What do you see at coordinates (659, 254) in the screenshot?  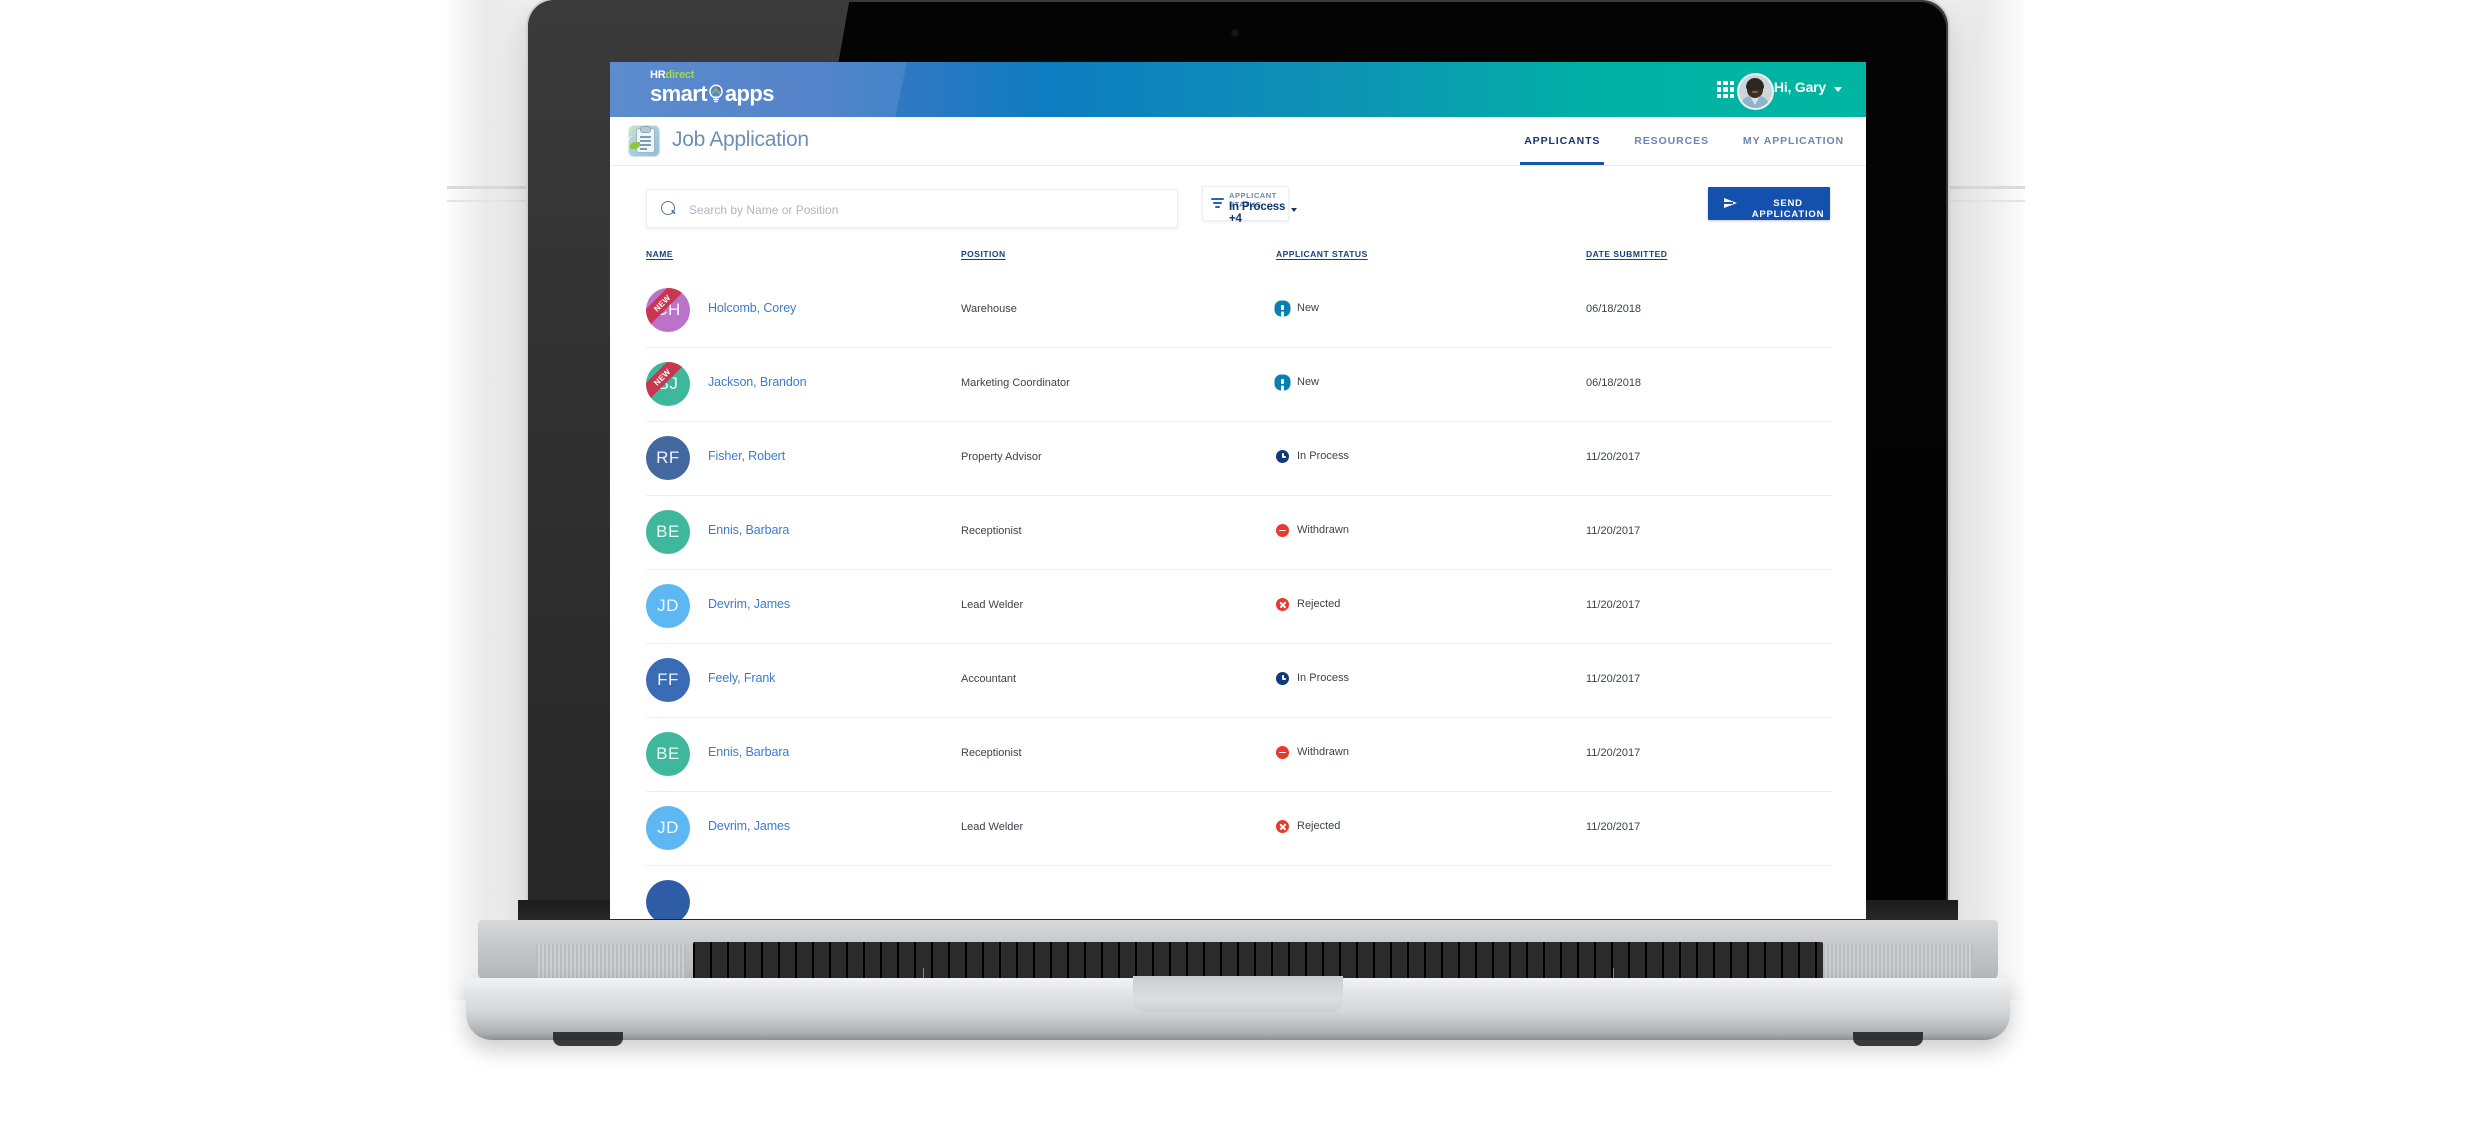 I see `column-header-name: NAME` at bounding box center [659, 254].